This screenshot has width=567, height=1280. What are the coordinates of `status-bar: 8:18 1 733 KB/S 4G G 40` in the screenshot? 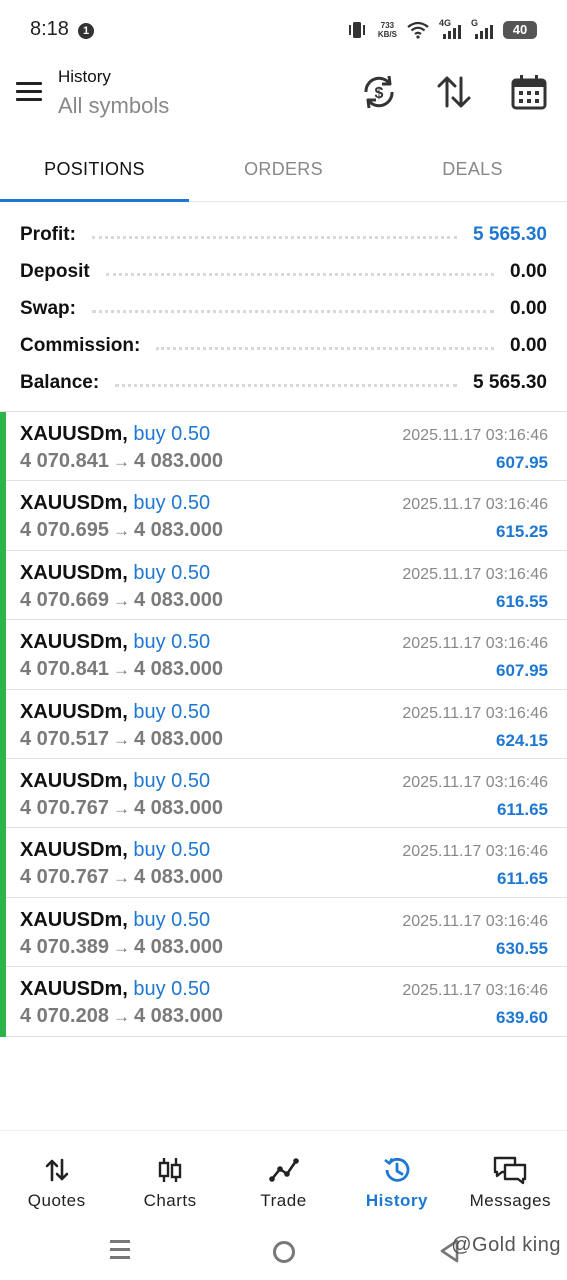 It's located at (283, 29).